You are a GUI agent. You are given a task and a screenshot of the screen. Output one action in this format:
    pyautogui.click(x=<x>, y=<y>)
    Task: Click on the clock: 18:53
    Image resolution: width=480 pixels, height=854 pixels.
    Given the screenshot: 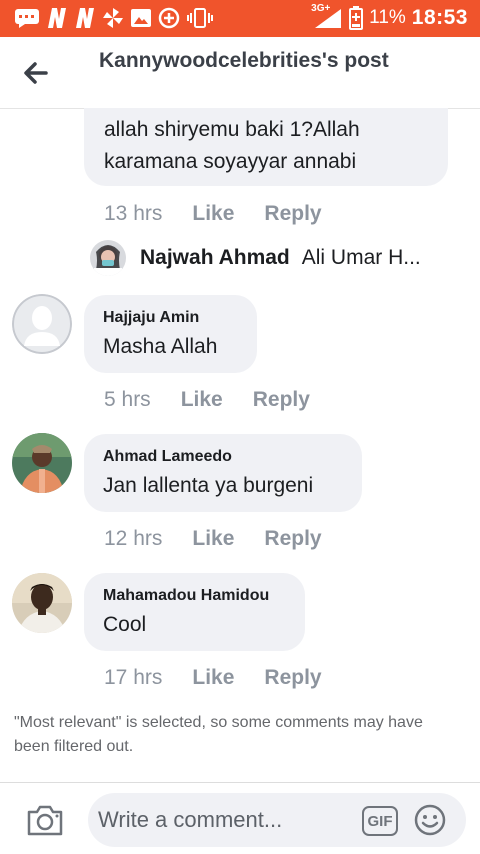 What is the action you would take?
    pyautogui.click(x=439, y=17)
    